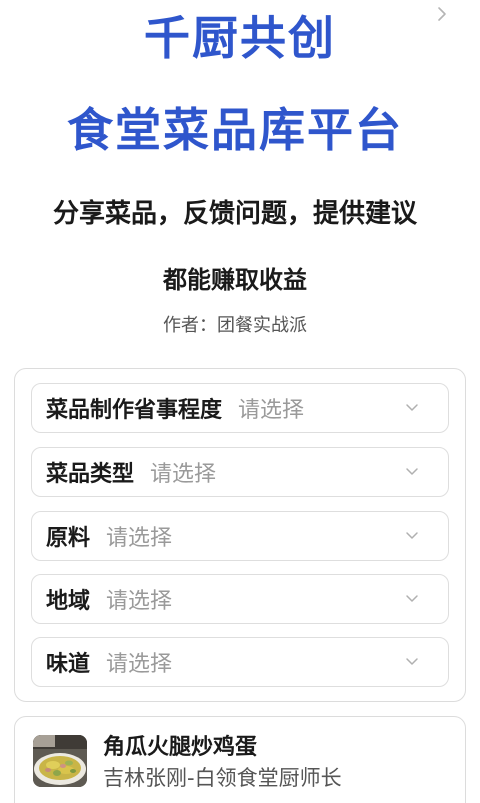 The image size is (480, 803). I want to click on author-credit: 作者：团餐实战派, so click(235, 325).